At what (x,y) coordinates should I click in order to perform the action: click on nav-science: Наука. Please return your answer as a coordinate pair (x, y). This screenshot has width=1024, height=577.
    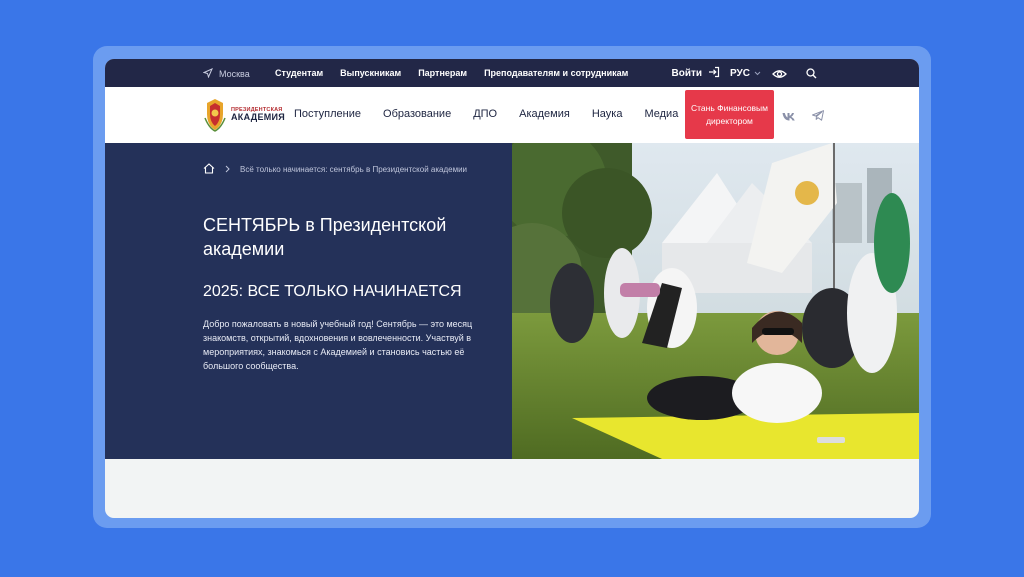
    Looking at the image, I should click on (607, 114).